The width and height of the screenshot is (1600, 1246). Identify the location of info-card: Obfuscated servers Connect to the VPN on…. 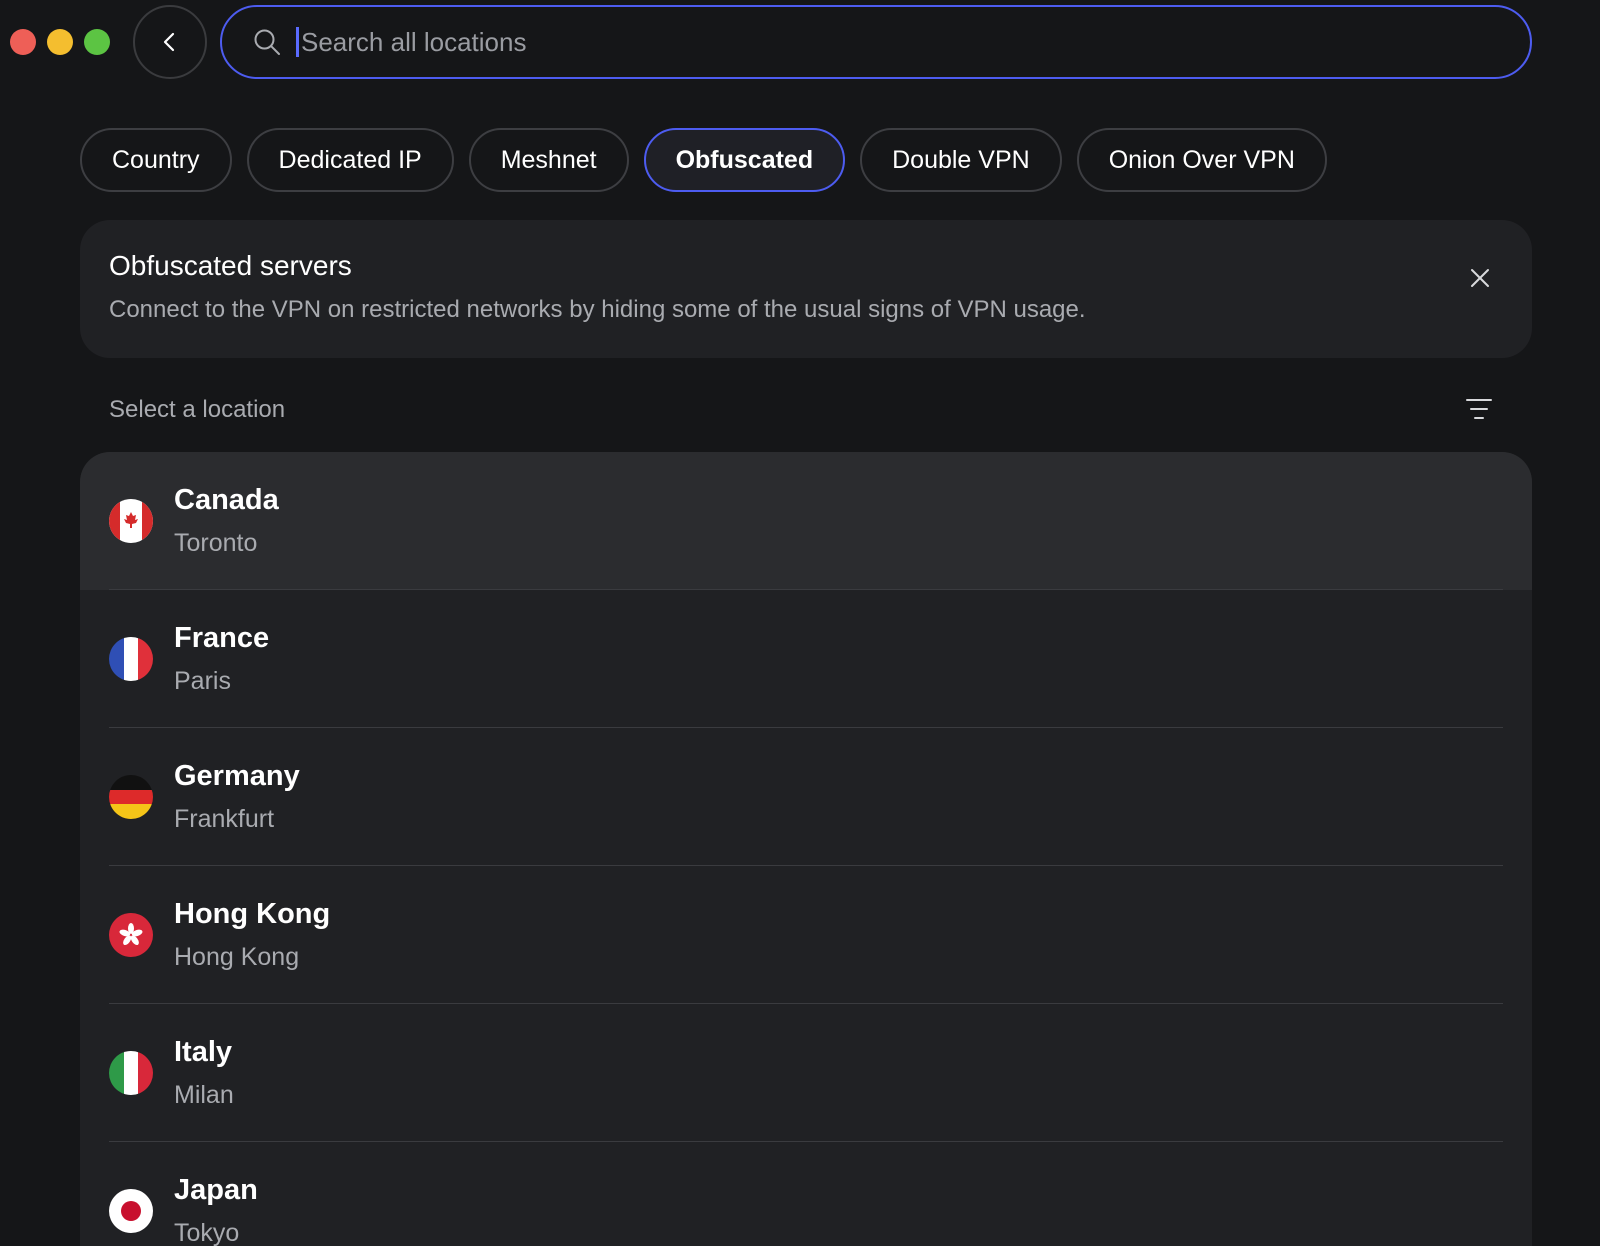
(806, 289).